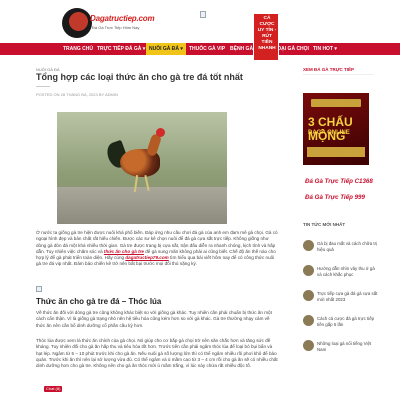  What do you see at coordinates (200, 21) in the screenshot?
I see `site-header: Dagatructiep.com Đá Gà Trực Tiếp Hôm Nay` at bounding box center [200, 21].